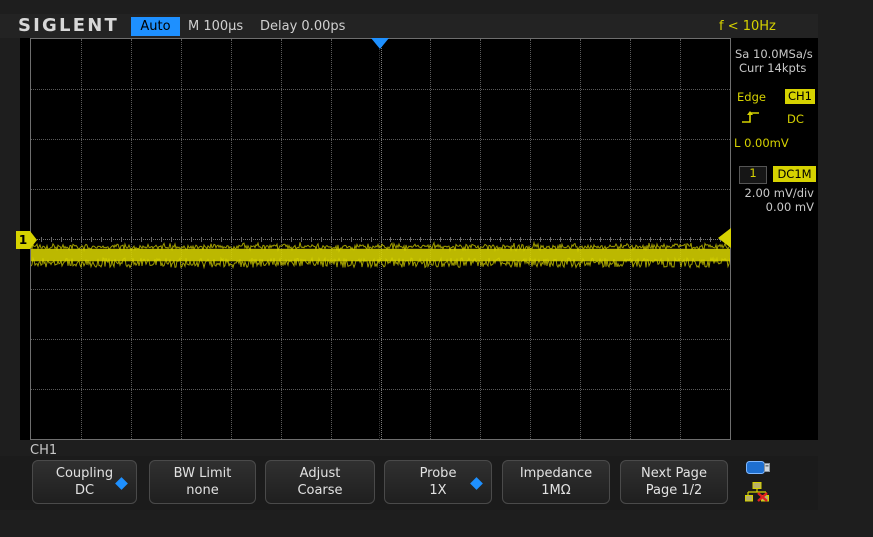  What do you see at coordinates (674, 473) in the screenshot?
I see `softkey-title: Next Page` at bounding box center [674, 473].